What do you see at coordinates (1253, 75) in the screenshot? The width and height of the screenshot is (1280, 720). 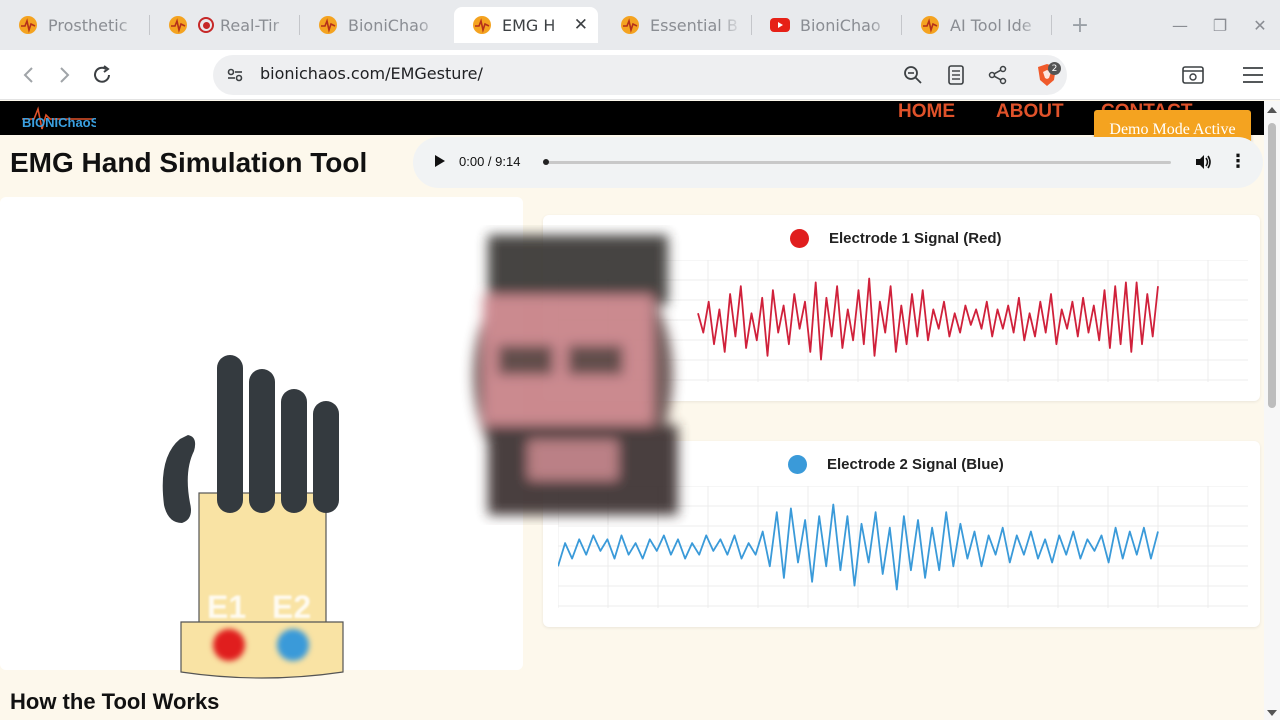 I see `menu-icon` at bounding box center [1253, 75].